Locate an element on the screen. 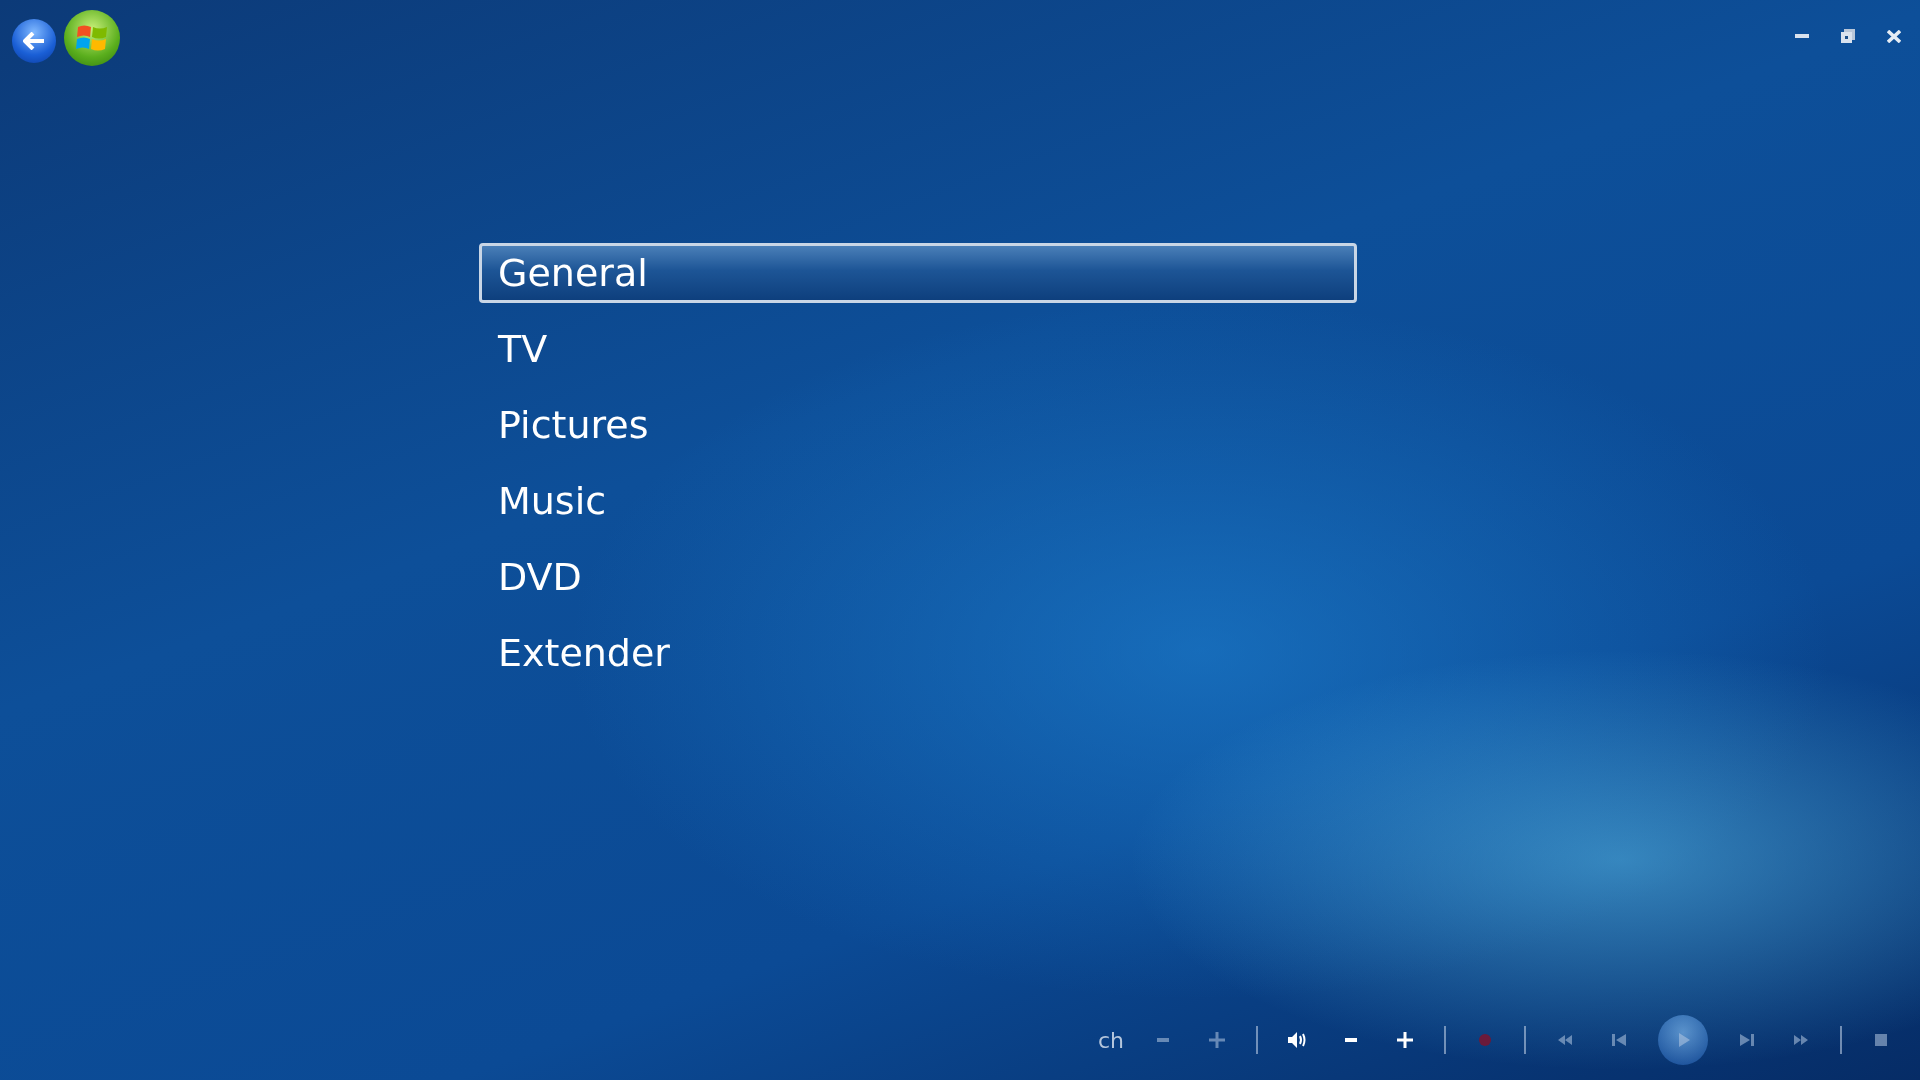 The width and height of the screenshot is (1920, 1080). channel-label: ch is located at coordinates (1110, 1040).